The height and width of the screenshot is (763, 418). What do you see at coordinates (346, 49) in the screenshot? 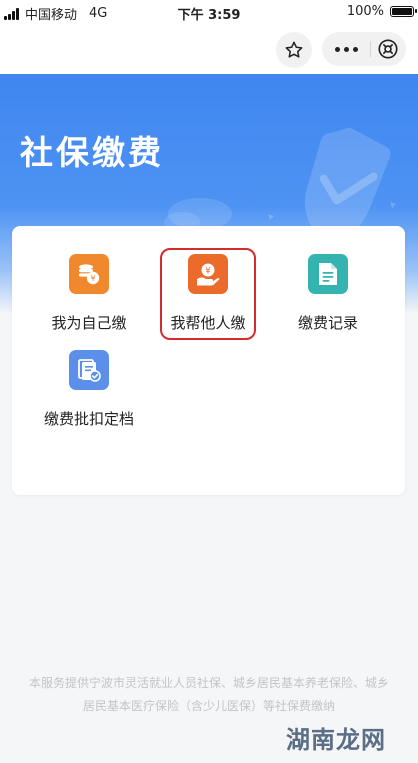
I see `more-button` at bounding box center [346, 49].